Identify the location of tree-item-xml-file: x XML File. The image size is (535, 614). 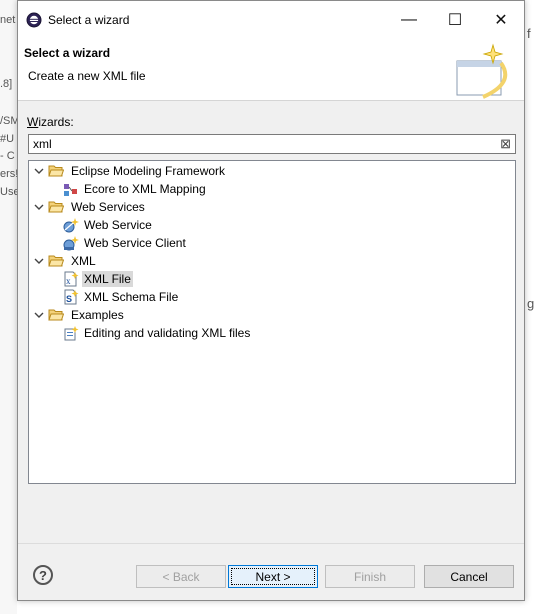
(98, 279).